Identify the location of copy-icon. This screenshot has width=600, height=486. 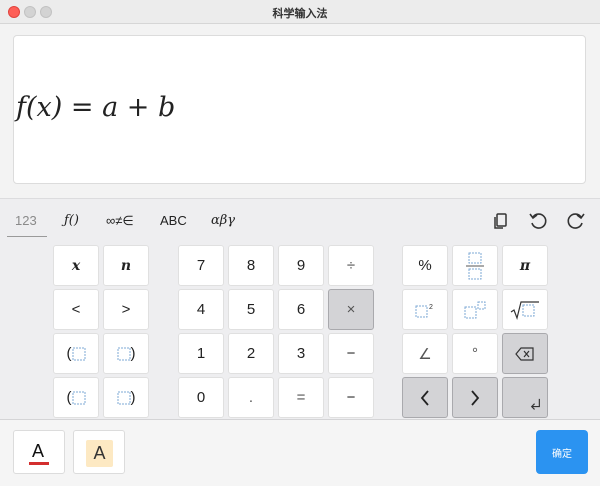
(501, 221).